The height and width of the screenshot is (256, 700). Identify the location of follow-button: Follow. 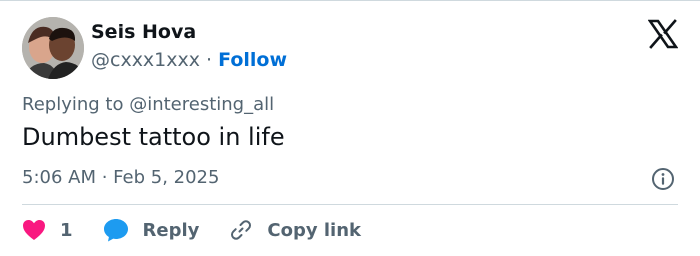
(252, 60).